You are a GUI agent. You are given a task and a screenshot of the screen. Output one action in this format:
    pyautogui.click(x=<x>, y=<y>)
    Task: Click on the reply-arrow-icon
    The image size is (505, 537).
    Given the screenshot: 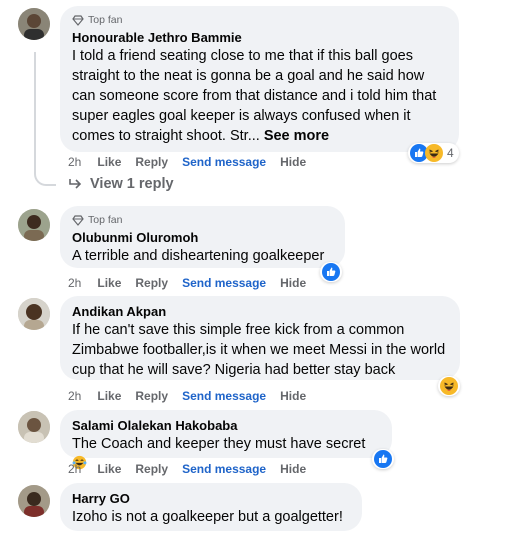 What is the action you would take?
    pyautogui.click(x=75, y=184)
    